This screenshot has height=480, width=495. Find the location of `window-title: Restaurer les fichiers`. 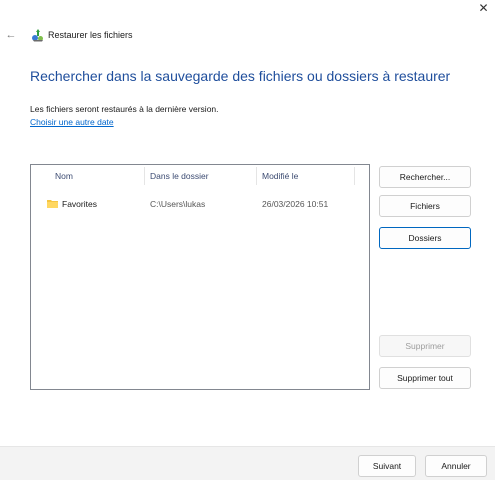

window-title: Restaurer les fichiers is located at coordinates (90, 35).